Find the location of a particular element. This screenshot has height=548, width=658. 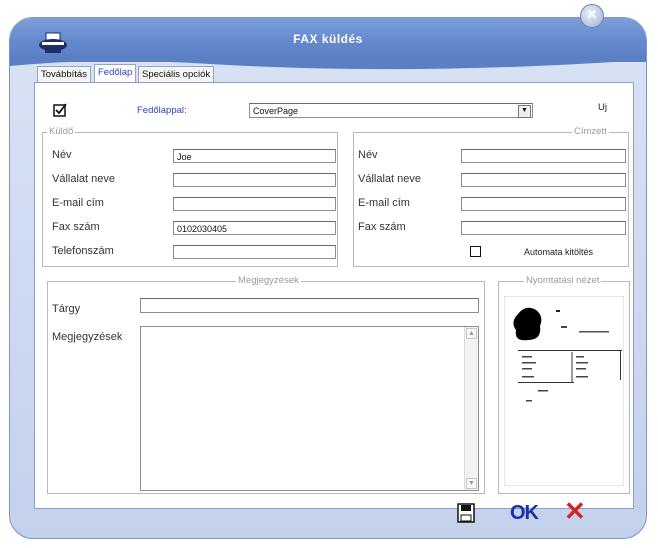

notes-scrollbar: ▲ ▼ is located at coordinates (471, 408).